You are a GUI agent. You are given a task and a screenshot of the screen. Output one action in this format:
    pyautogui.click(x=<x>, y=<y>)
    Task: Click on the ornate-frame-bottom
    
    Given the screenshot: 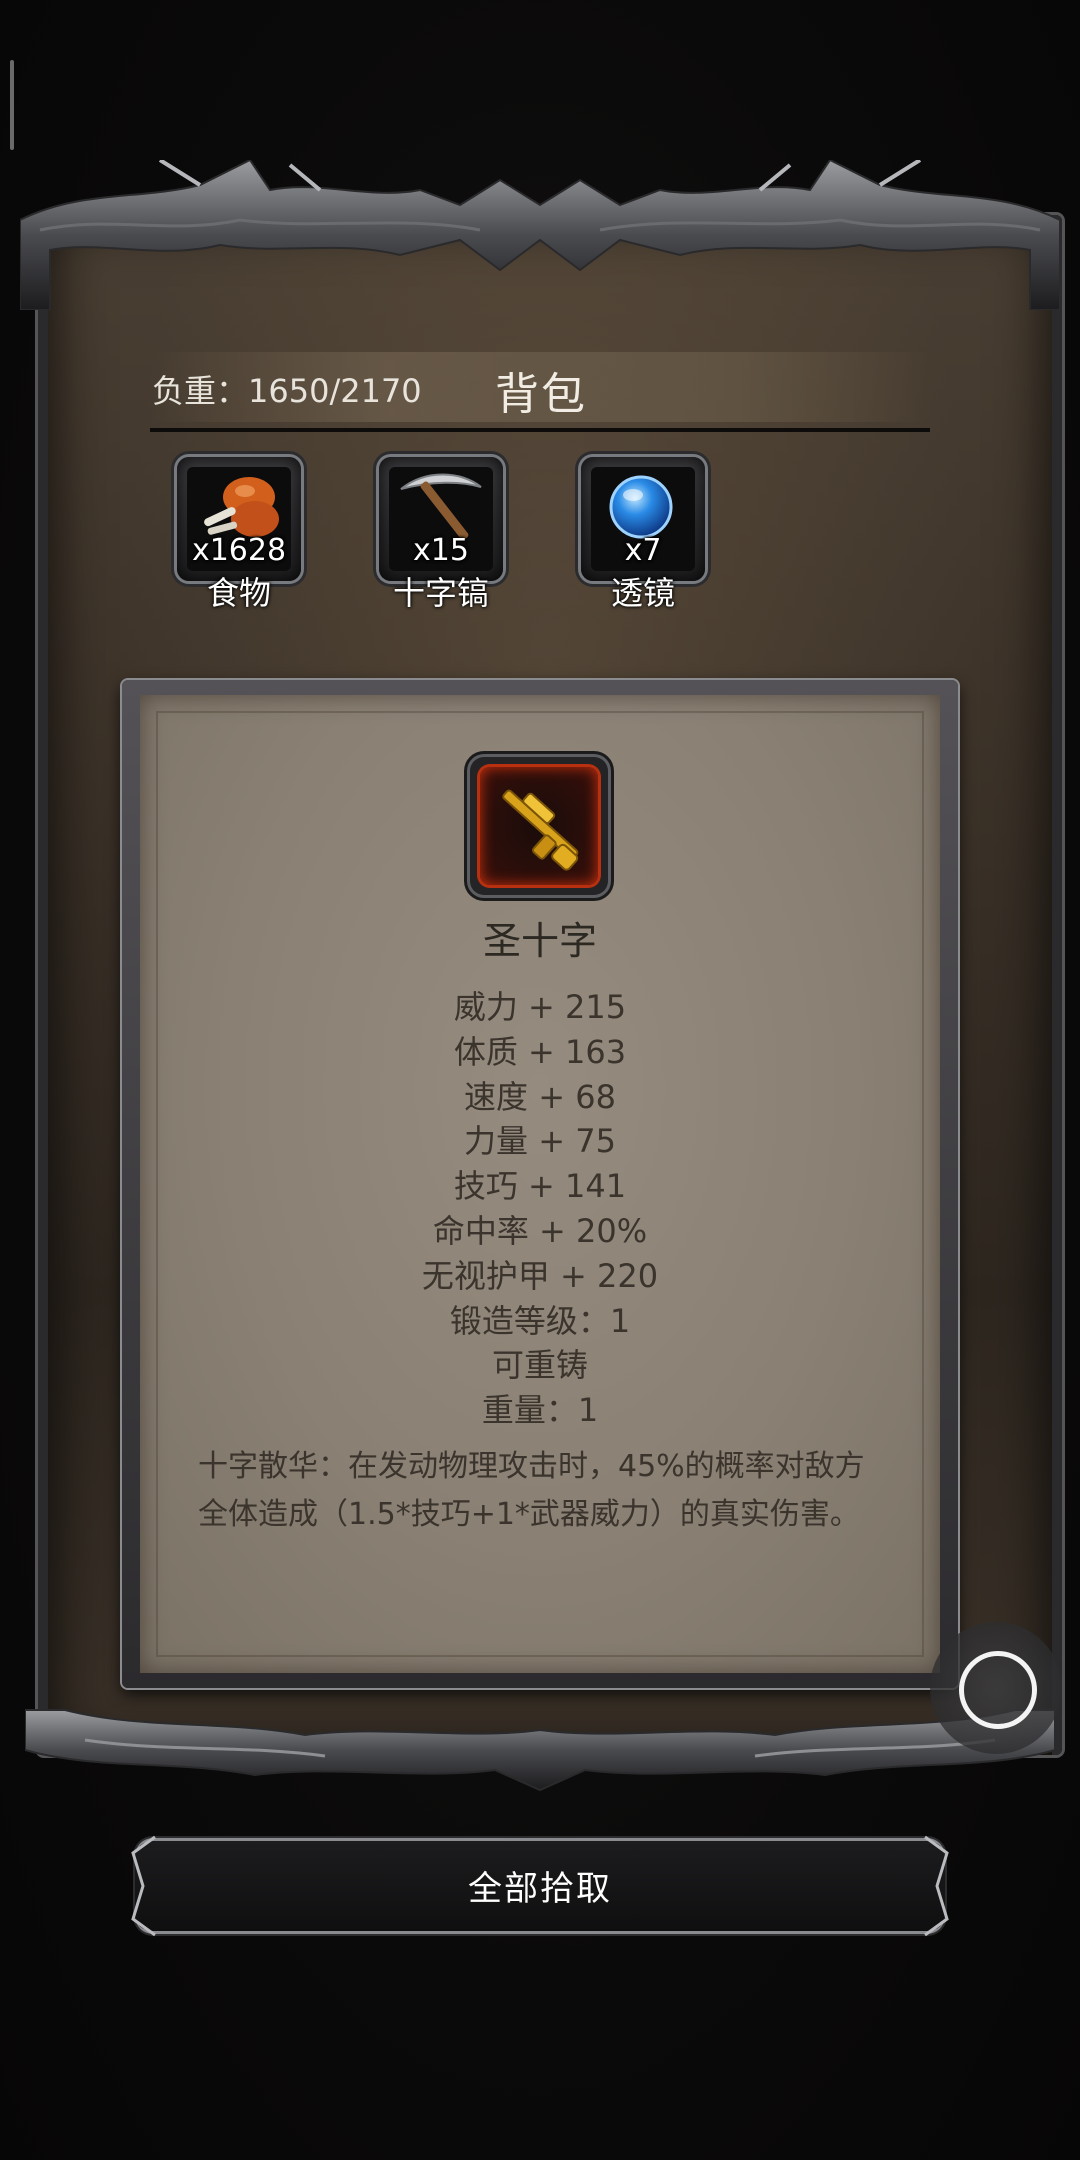 What is the action you would take?
    pyautogui.click(x=540, y=1750)
    